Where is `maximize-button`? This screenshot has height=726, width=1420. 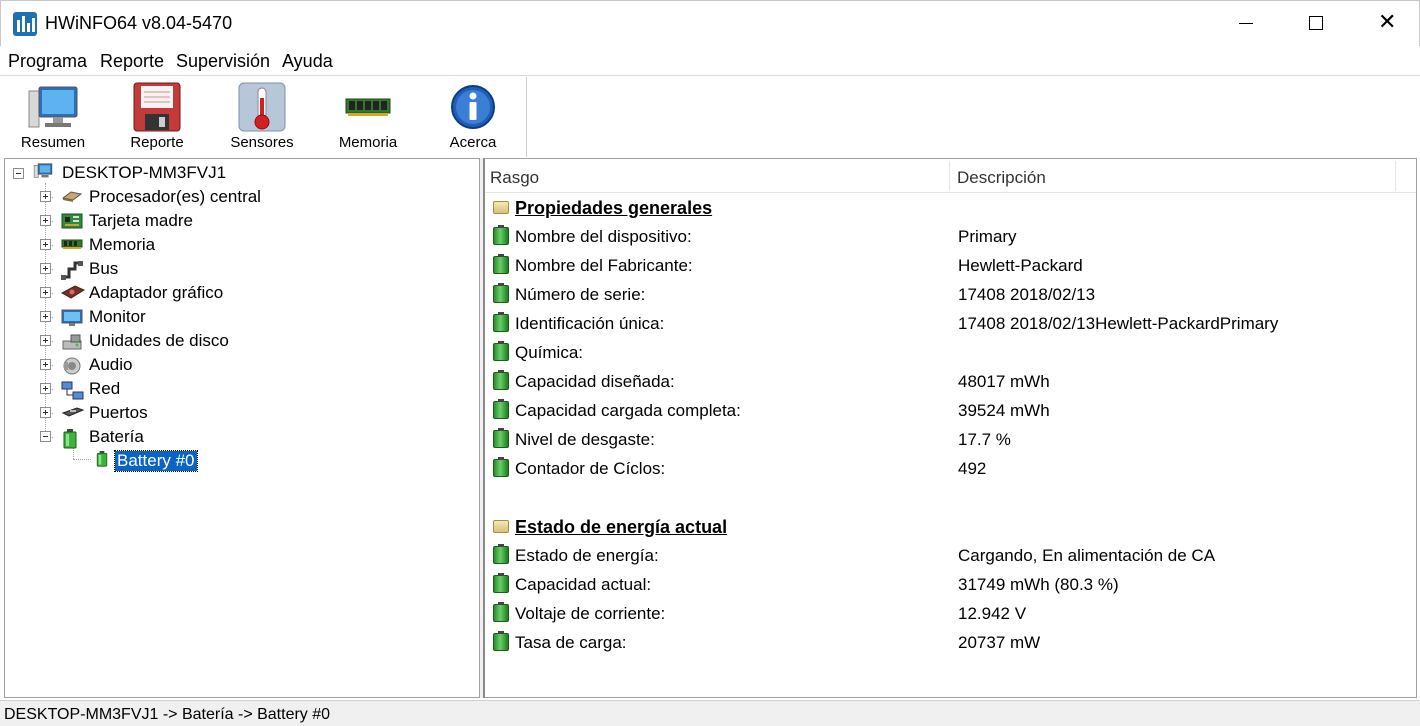
maximize-button is located at coordinates (1316, 24).